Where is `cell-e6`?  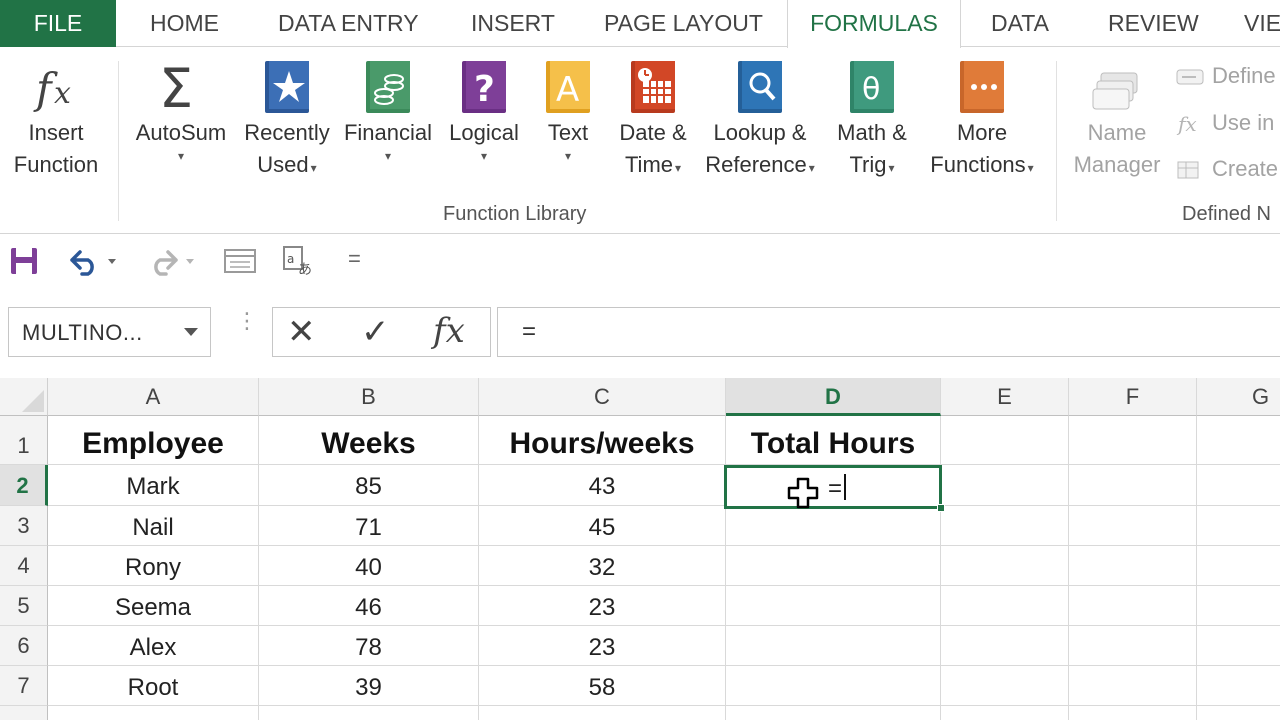 cell-e6 is located at coordinates (1005, 646).